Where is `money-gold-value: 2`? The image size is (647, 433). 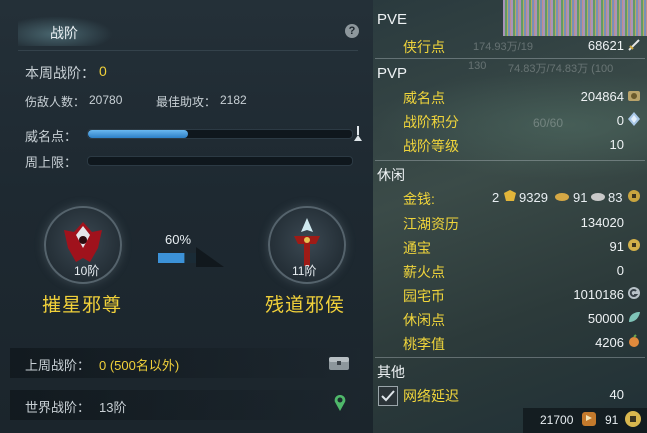 money-gold-value: 2 is located at coordinates (496, 197).